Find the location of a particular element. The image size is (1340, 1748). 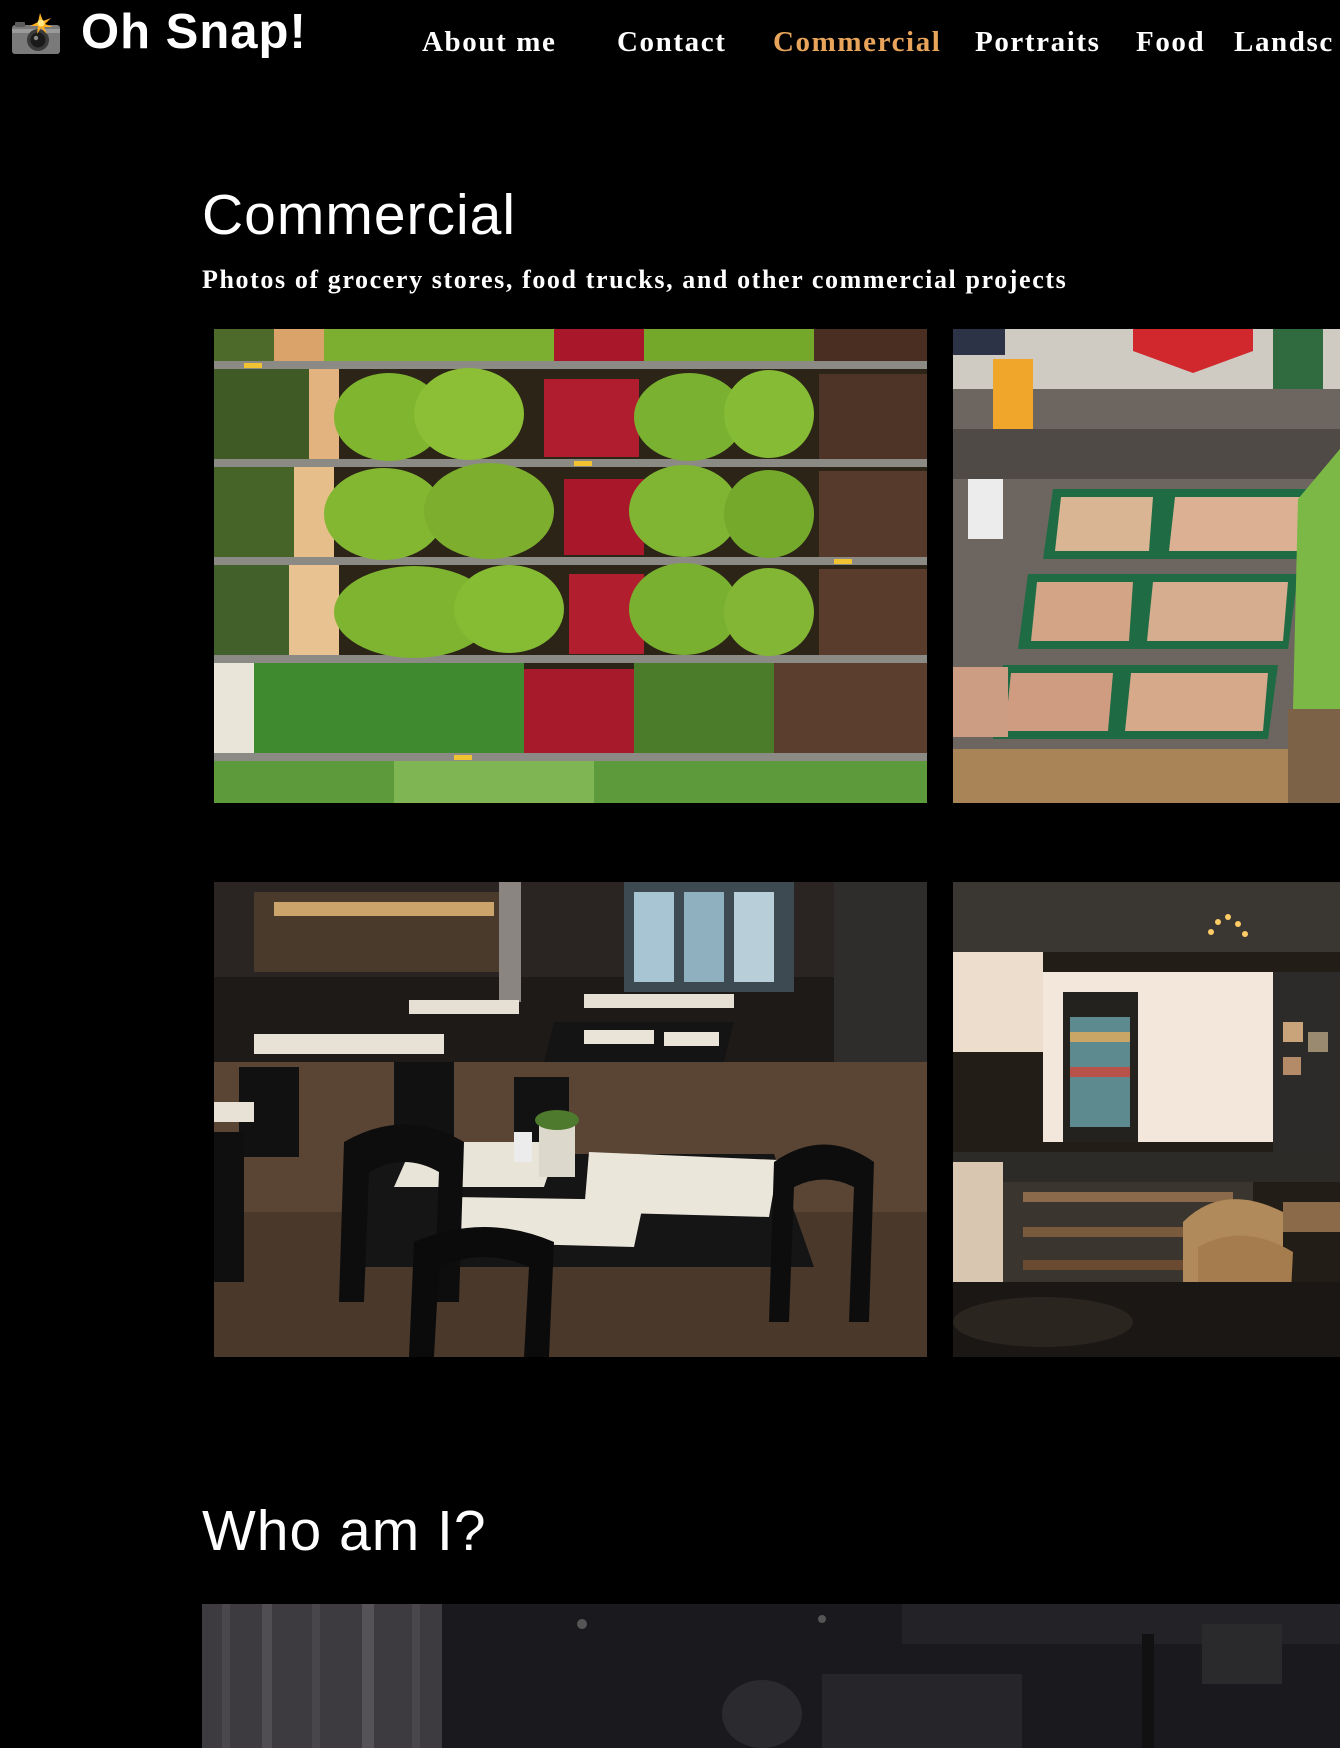

nav-commercial: Commercial is located at coordinates (857, 42).